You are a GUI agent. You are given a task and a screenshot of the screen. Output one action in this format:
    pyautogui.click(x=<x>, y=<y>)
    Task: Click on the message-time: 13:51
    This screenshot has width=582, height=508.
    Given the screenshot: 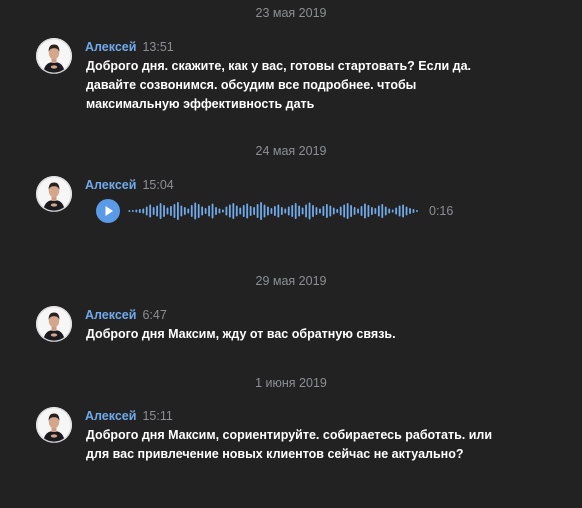 What is the action you would take?
    pyautogui.click(x=157, y=47)
    